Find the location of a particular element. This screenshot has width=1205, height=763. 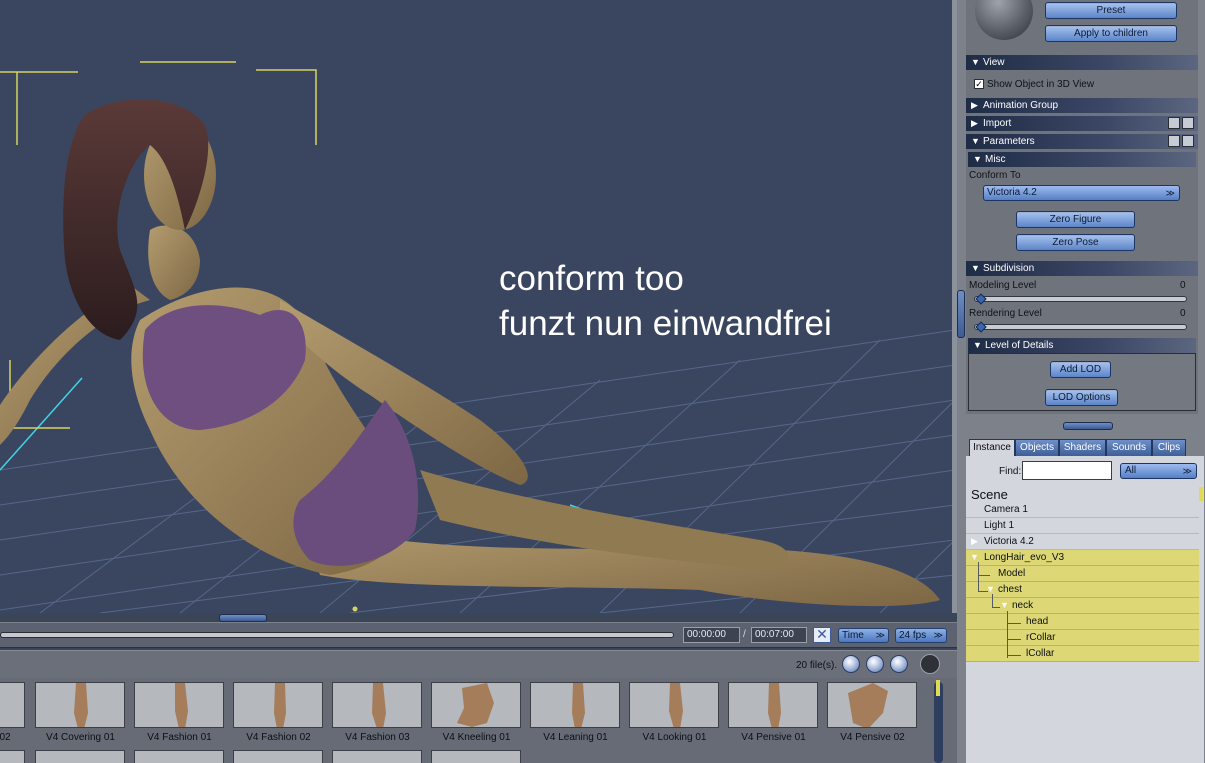

library-menu-icon is located at coordinates (930, 664).